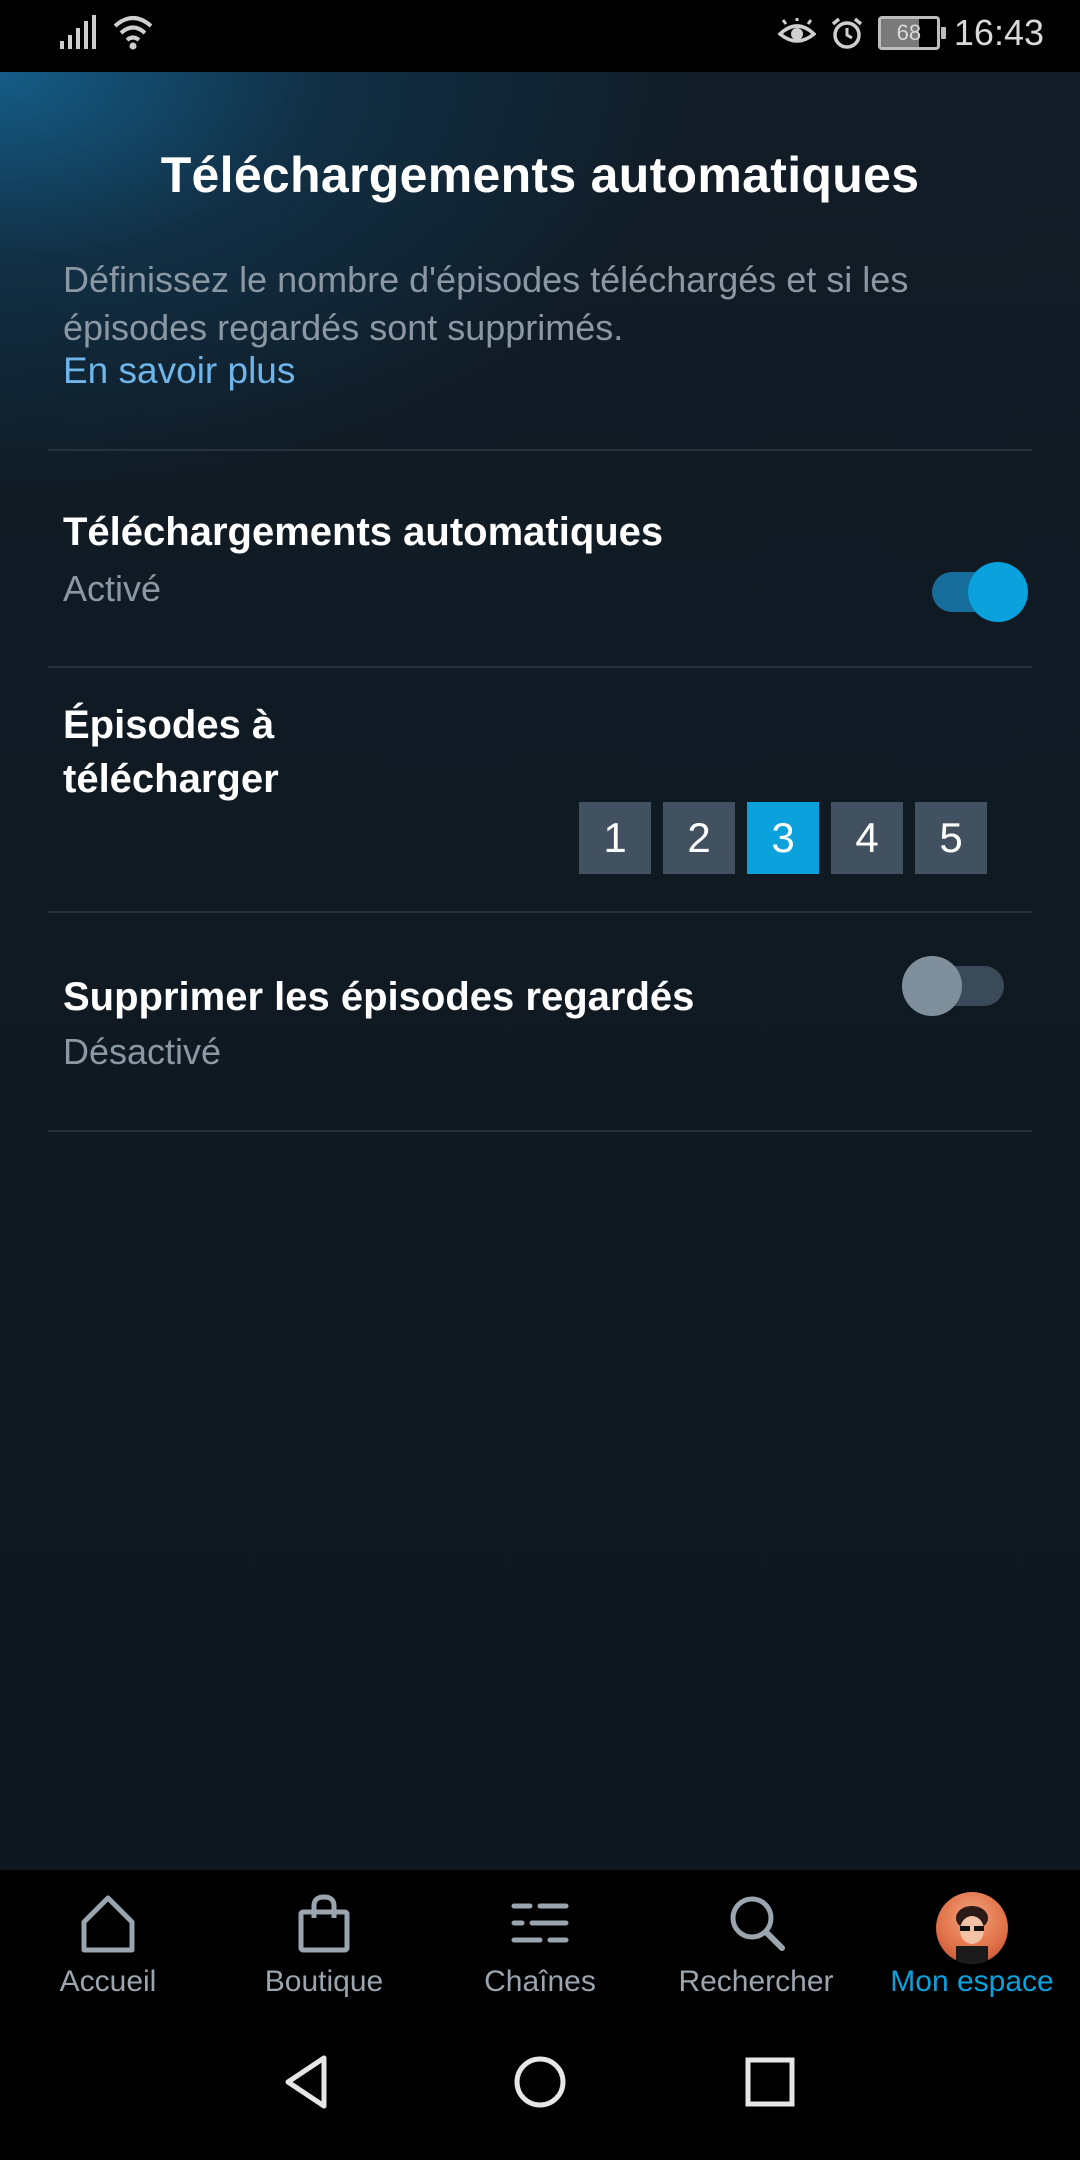 This screenshot has height=2160, width=1080. Describe the element at coordinates (324, 1923) in the screenshot. I see `shopping-bag-icon` at that location.